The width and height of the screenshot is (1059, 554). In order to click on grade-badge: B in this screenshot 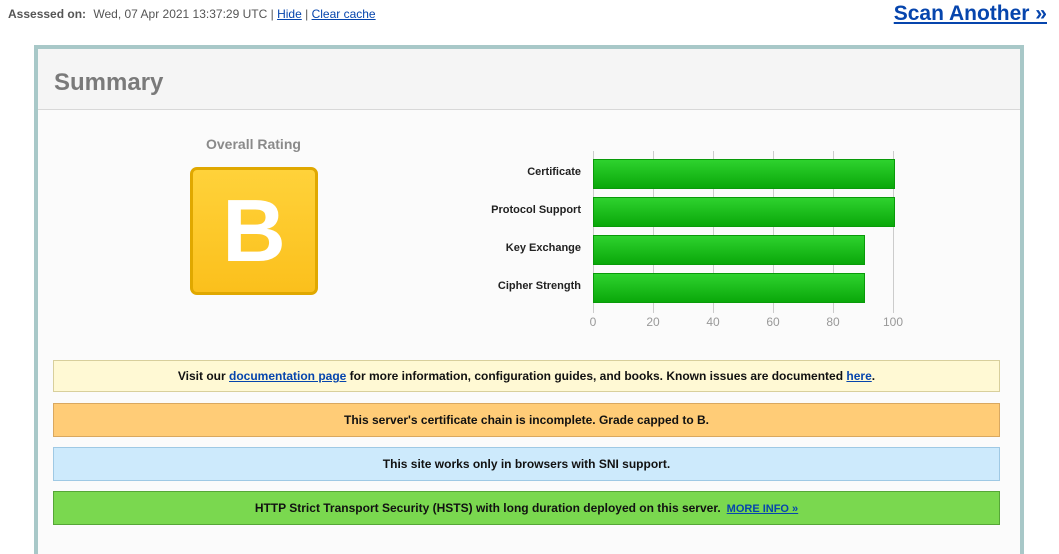, I will do `click(254, 231)`.